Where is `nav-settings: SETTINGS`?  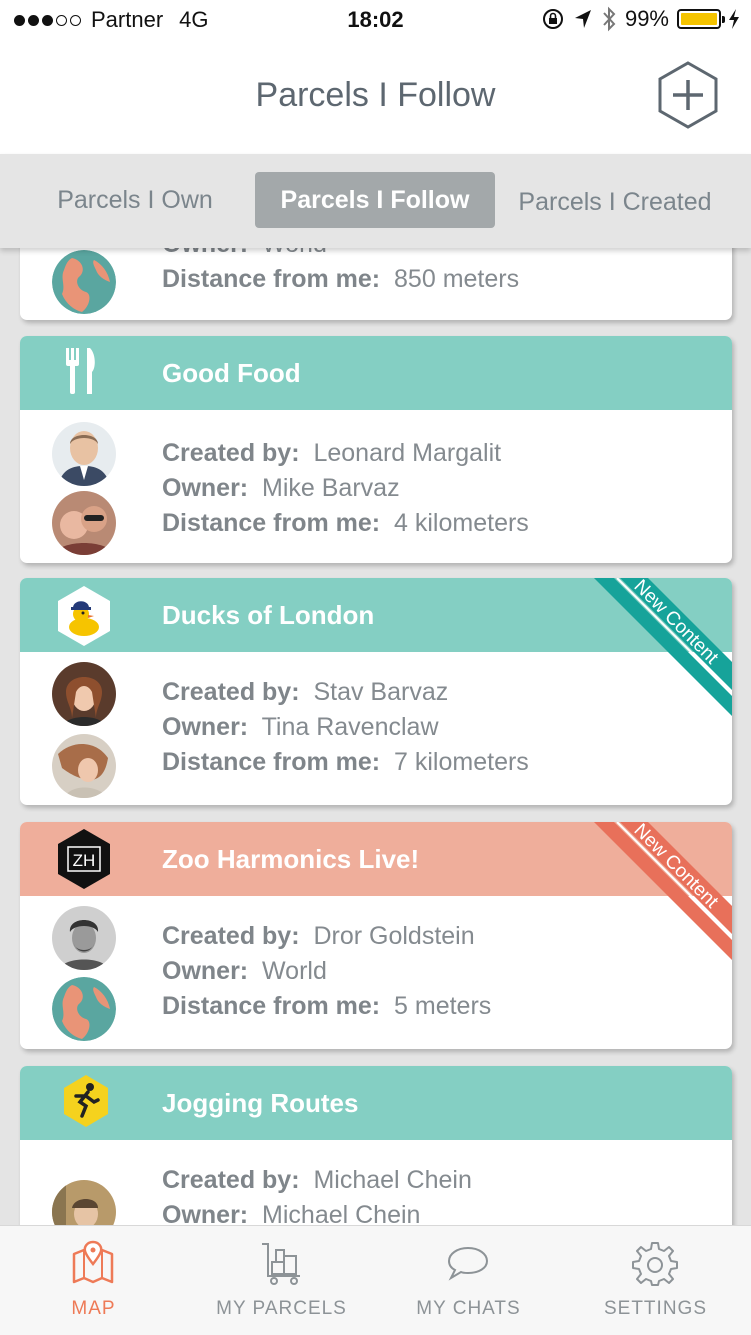
nav-settings: SETTINGS is located at coordinates (655, 1280).